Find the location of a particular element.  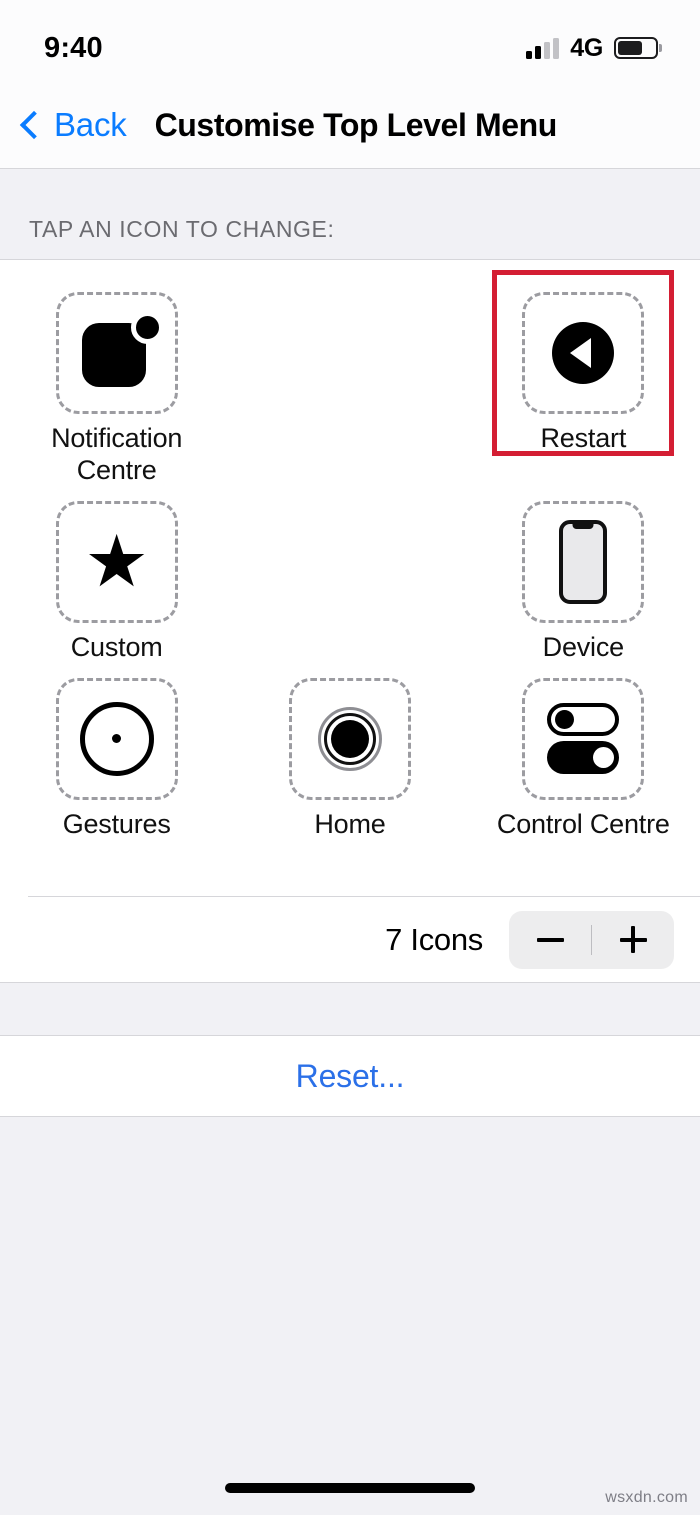

gestures-dot-glyph is located at coordinates (117, 739).